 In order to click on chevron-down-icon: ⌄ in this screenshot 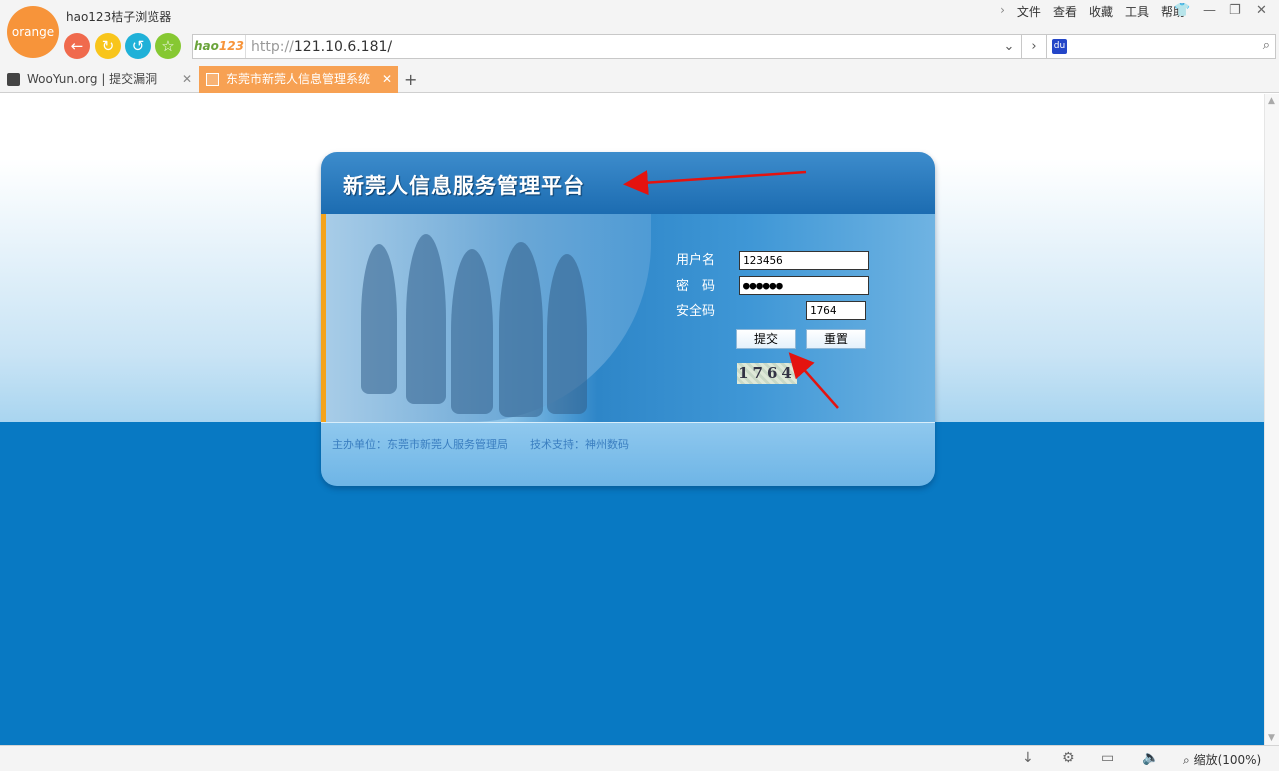, I will do `click(1009, 46)`.